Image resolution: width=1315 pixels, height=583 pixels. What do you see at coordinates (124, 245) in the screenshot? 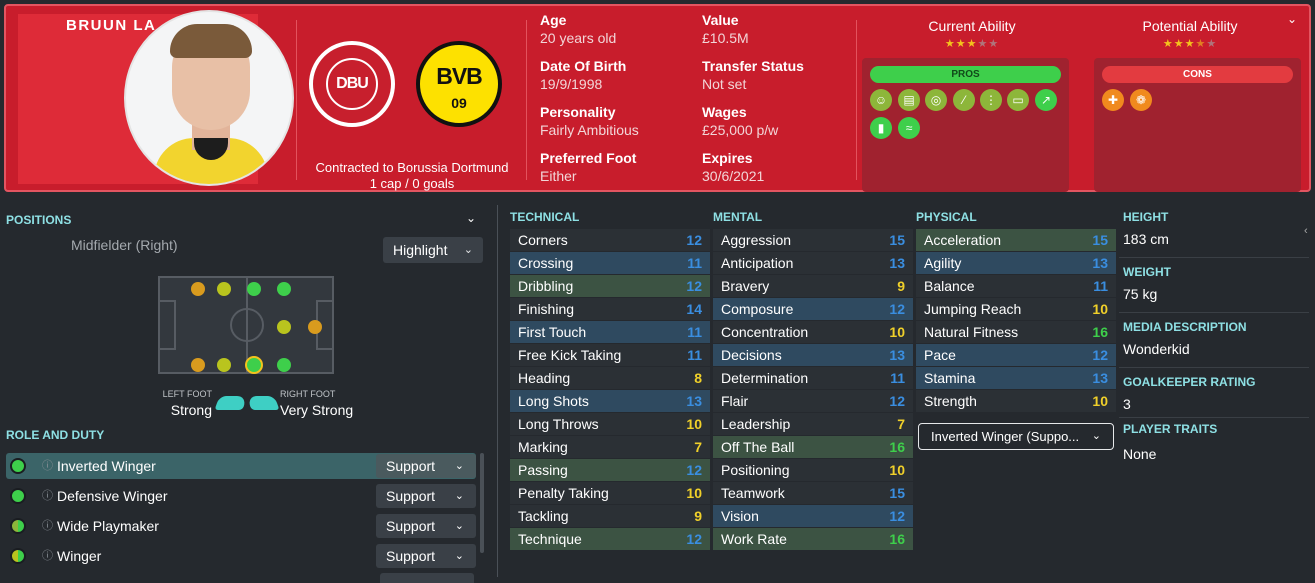
I see `position-text: Midfielder (Right)` at bounding box center [124, 245].